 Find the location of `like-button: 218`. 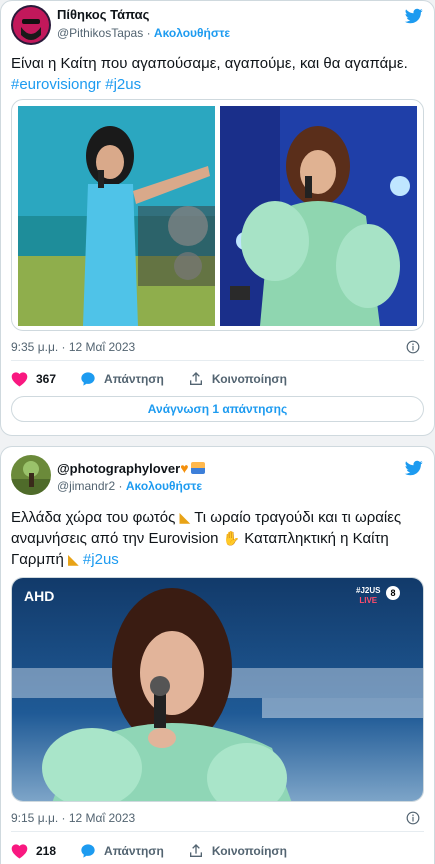

like-button: 218 is located at coordinates (33, 851).